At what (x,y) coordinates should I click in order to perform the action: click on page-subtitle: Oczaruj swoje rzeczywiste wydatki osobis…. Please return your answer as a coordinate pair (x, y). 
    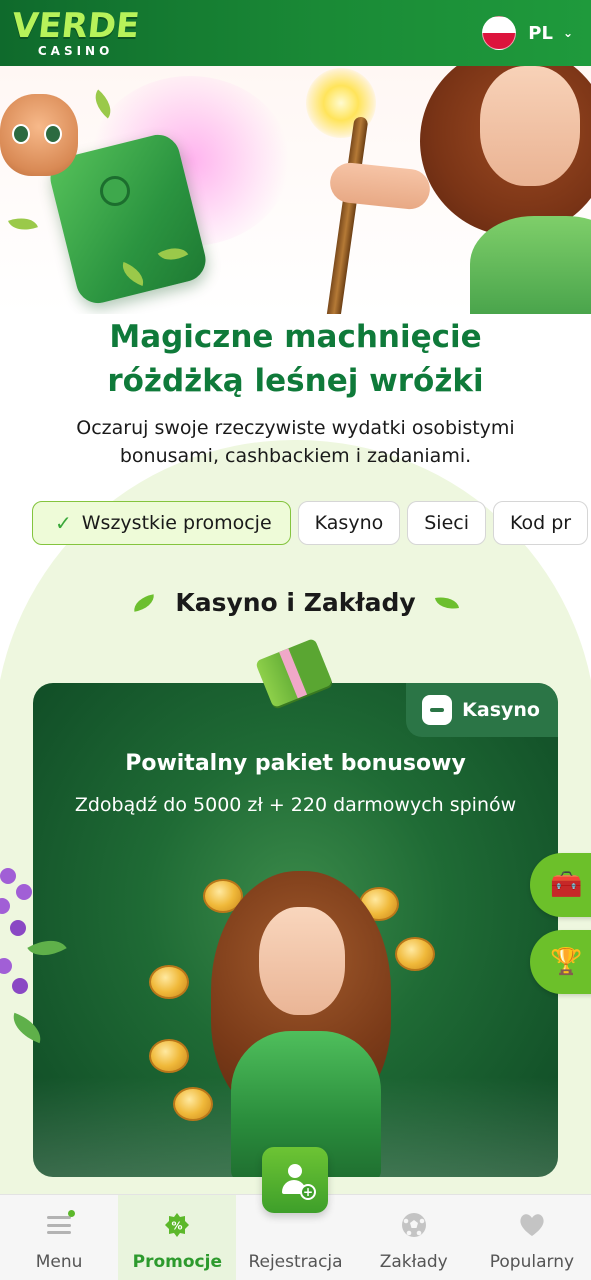
    Looking at the image, I should click on (295, 442).